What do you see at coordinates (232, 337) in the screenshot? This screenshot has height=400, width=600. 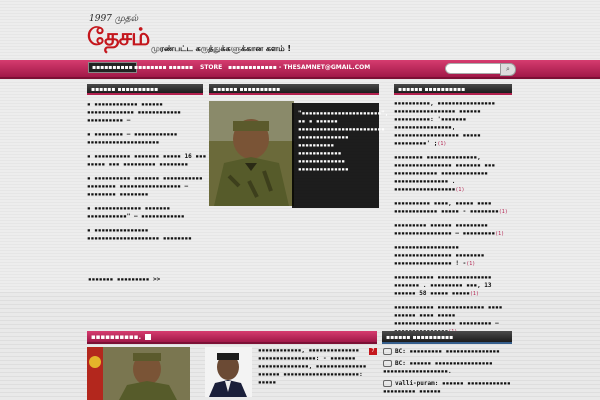 I see `featured-section-header: ▪▪▪▪▪▪▪▪▪▪.` at bounding box center [232, 337].